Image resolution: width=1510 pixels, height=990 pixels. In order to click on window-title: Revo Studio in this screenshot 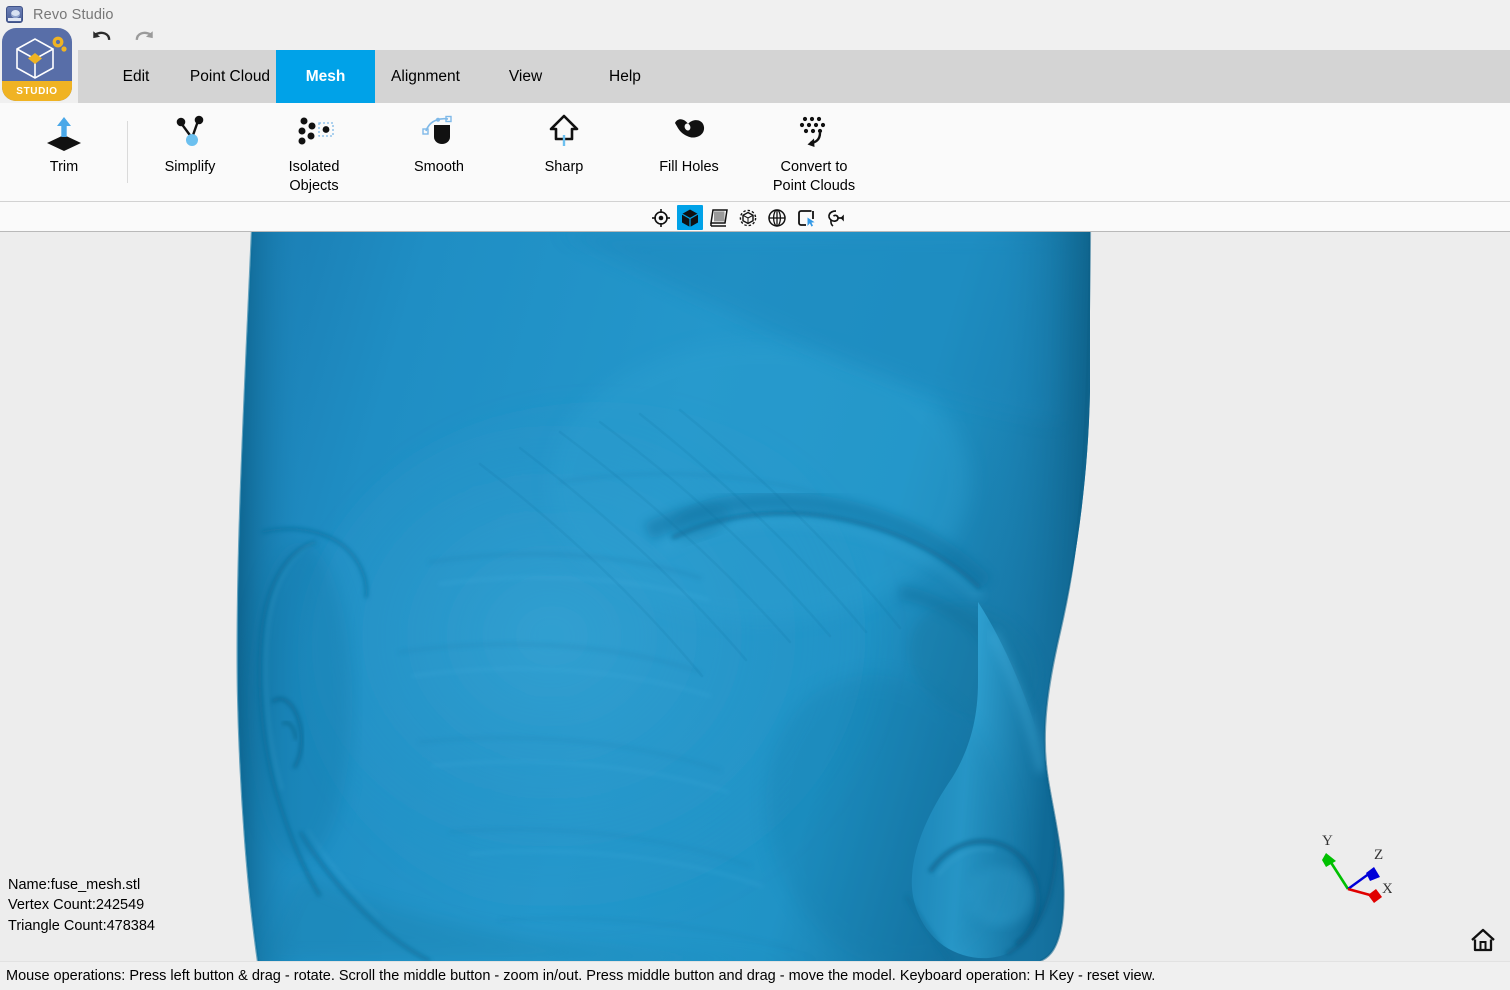, I will do `click(73, 14)`.